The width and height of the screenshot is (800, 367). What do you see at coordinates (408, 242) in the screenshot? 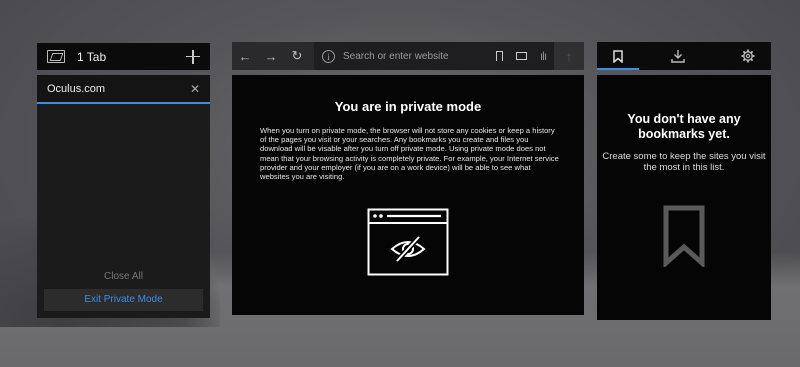
I see `private-browsing-icon` at bounding box center [408, 242].